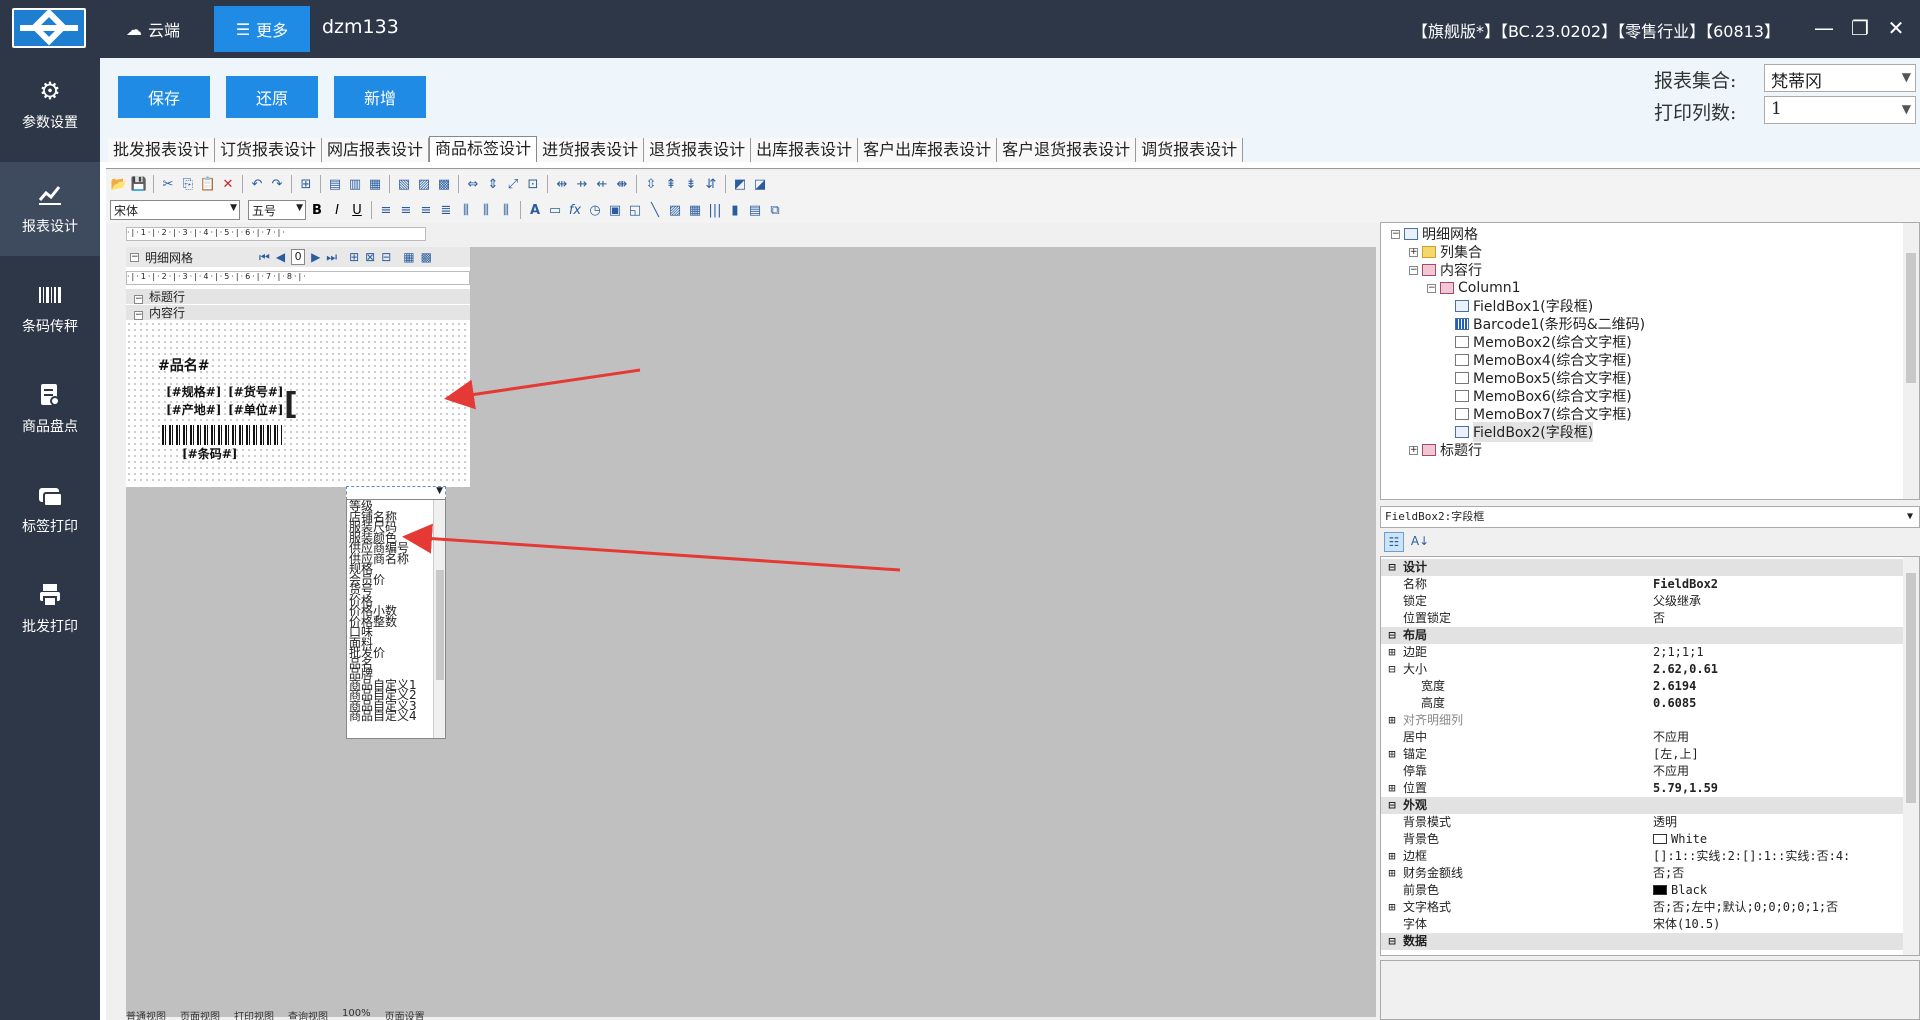 Image resolution: width=1920 pixels, height=1020 pixels. I want to click on restore-window-icon: ❐, so click(1860, 28).